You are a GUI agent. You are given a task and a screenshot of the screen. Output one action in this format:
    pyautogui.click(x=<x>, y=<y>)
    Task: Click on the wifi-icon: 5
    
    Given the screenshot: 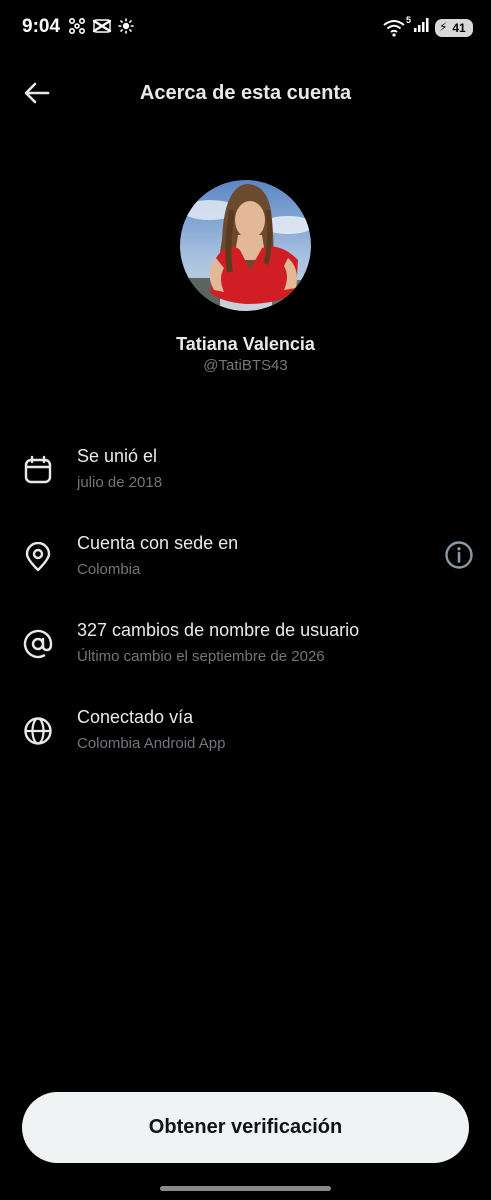 What is the action you would take?
    pyautogui.click(x=397, y=26)
    